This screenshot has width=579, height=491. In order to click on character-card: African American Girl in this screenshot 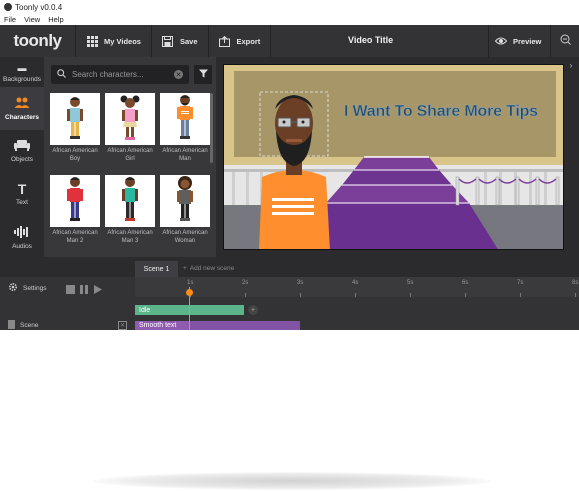, I will do `click(130, 132)`.